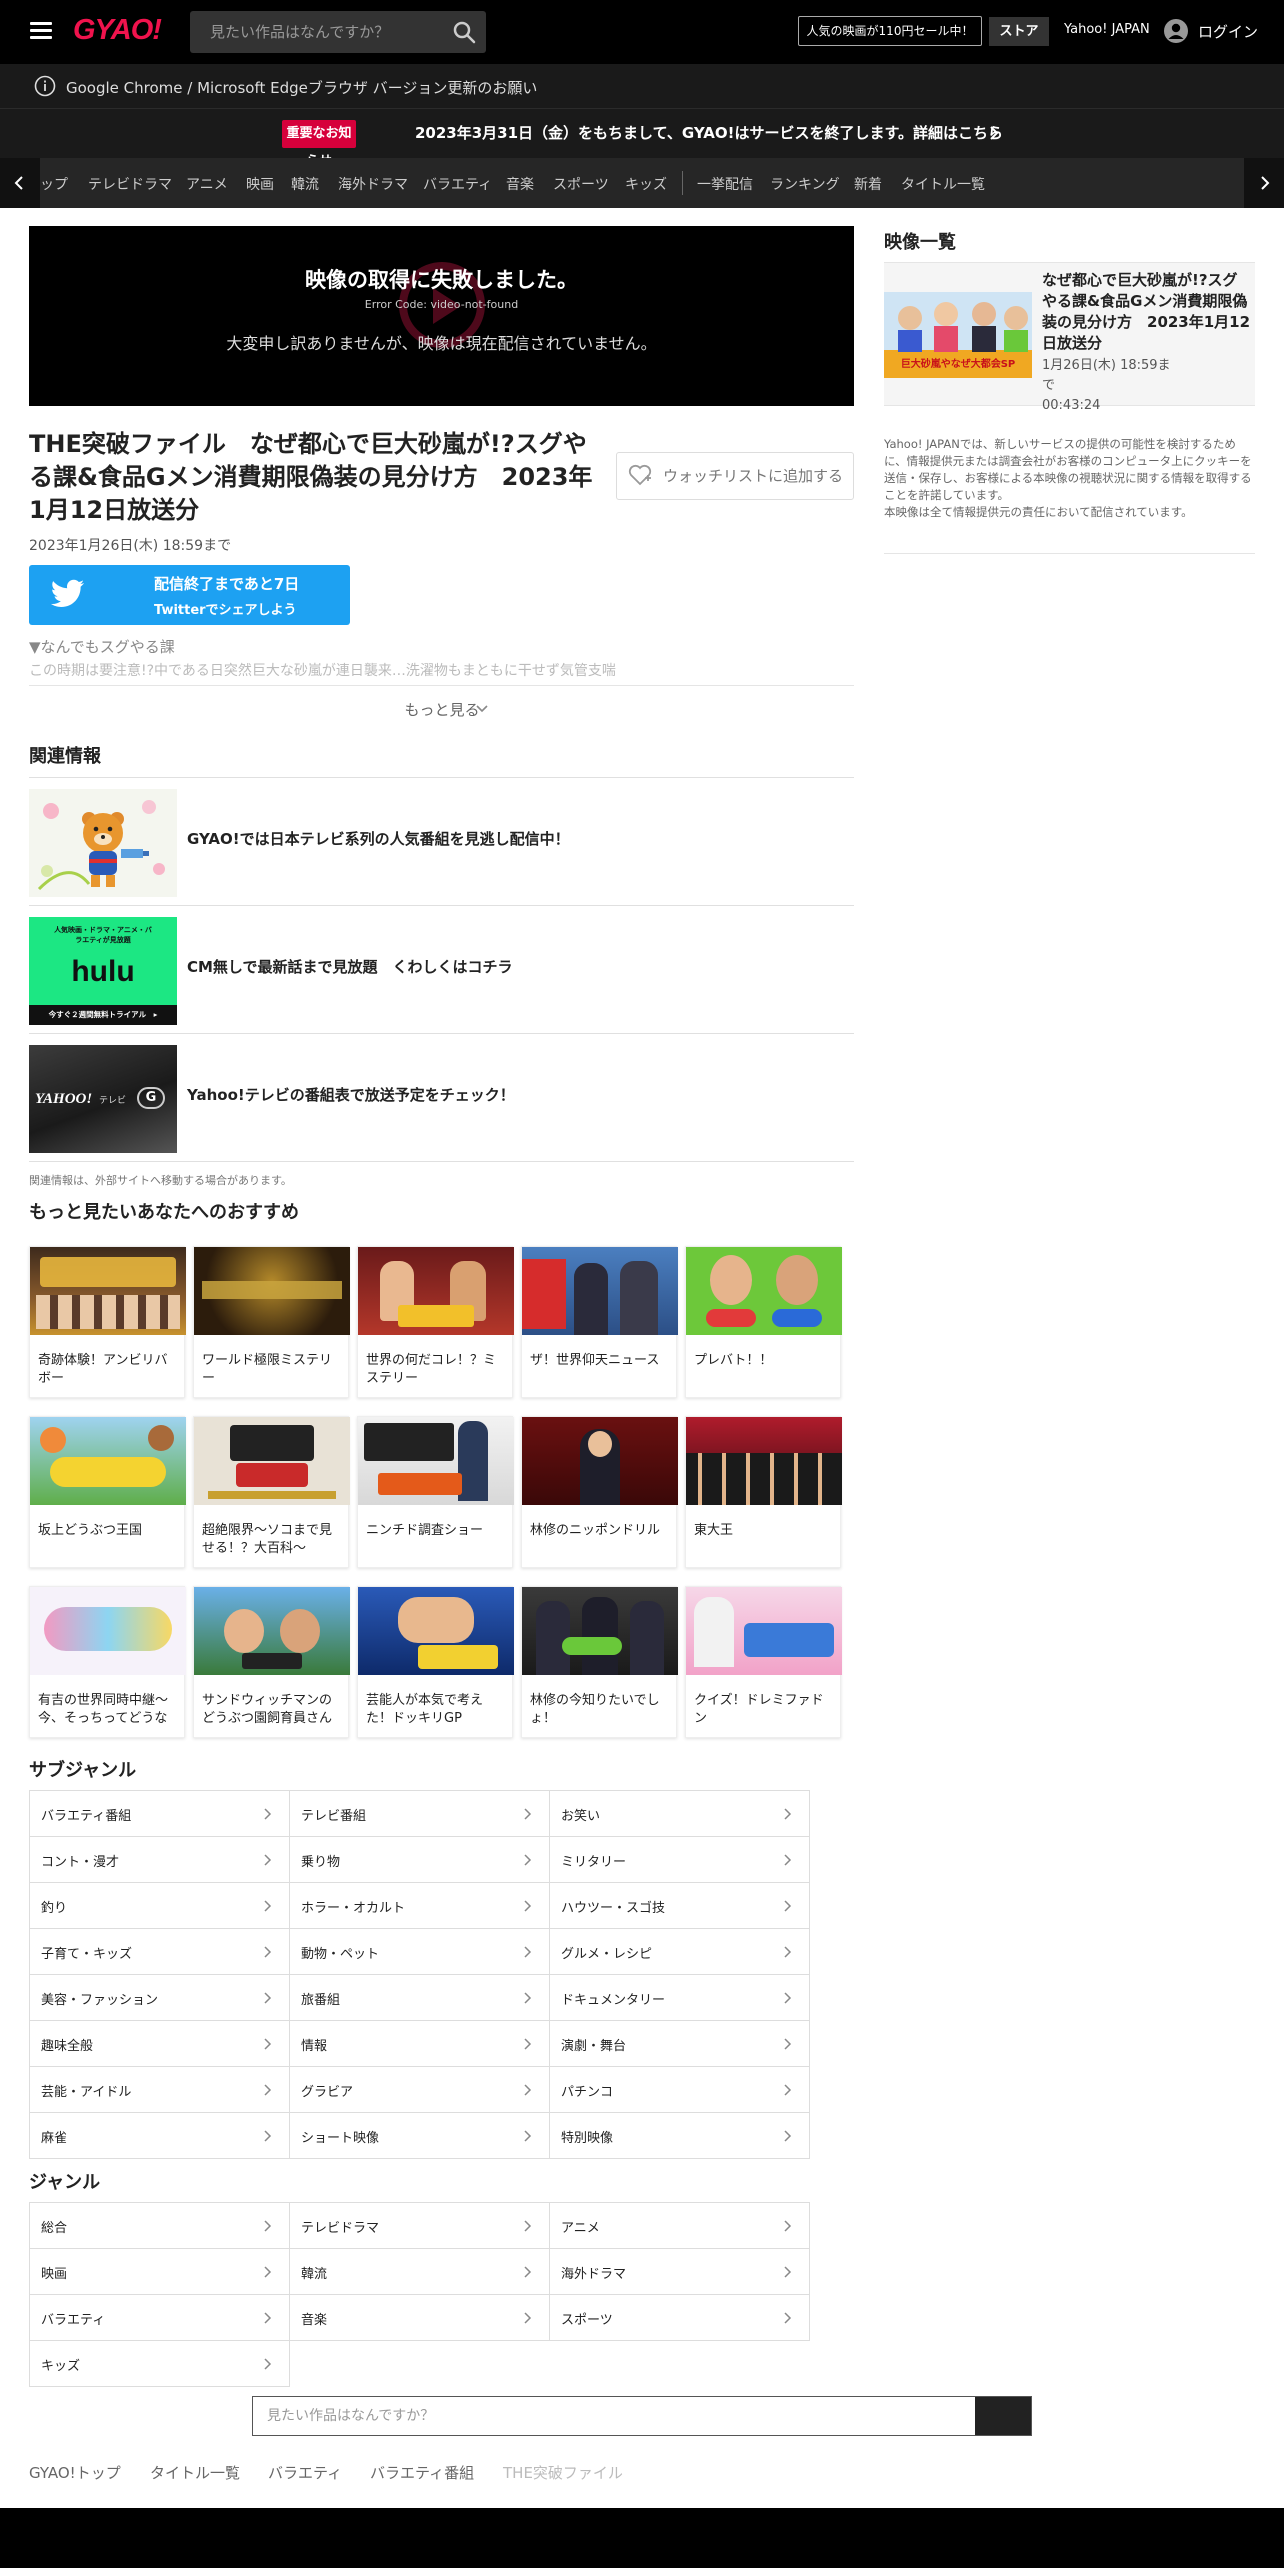 This screenshot has width=1284, height=2568. What do you see at coordinates (943, 184) in the screenshot?
I see `nav-item-title-list: タイトル一覧` at bounding box center [943, 184].